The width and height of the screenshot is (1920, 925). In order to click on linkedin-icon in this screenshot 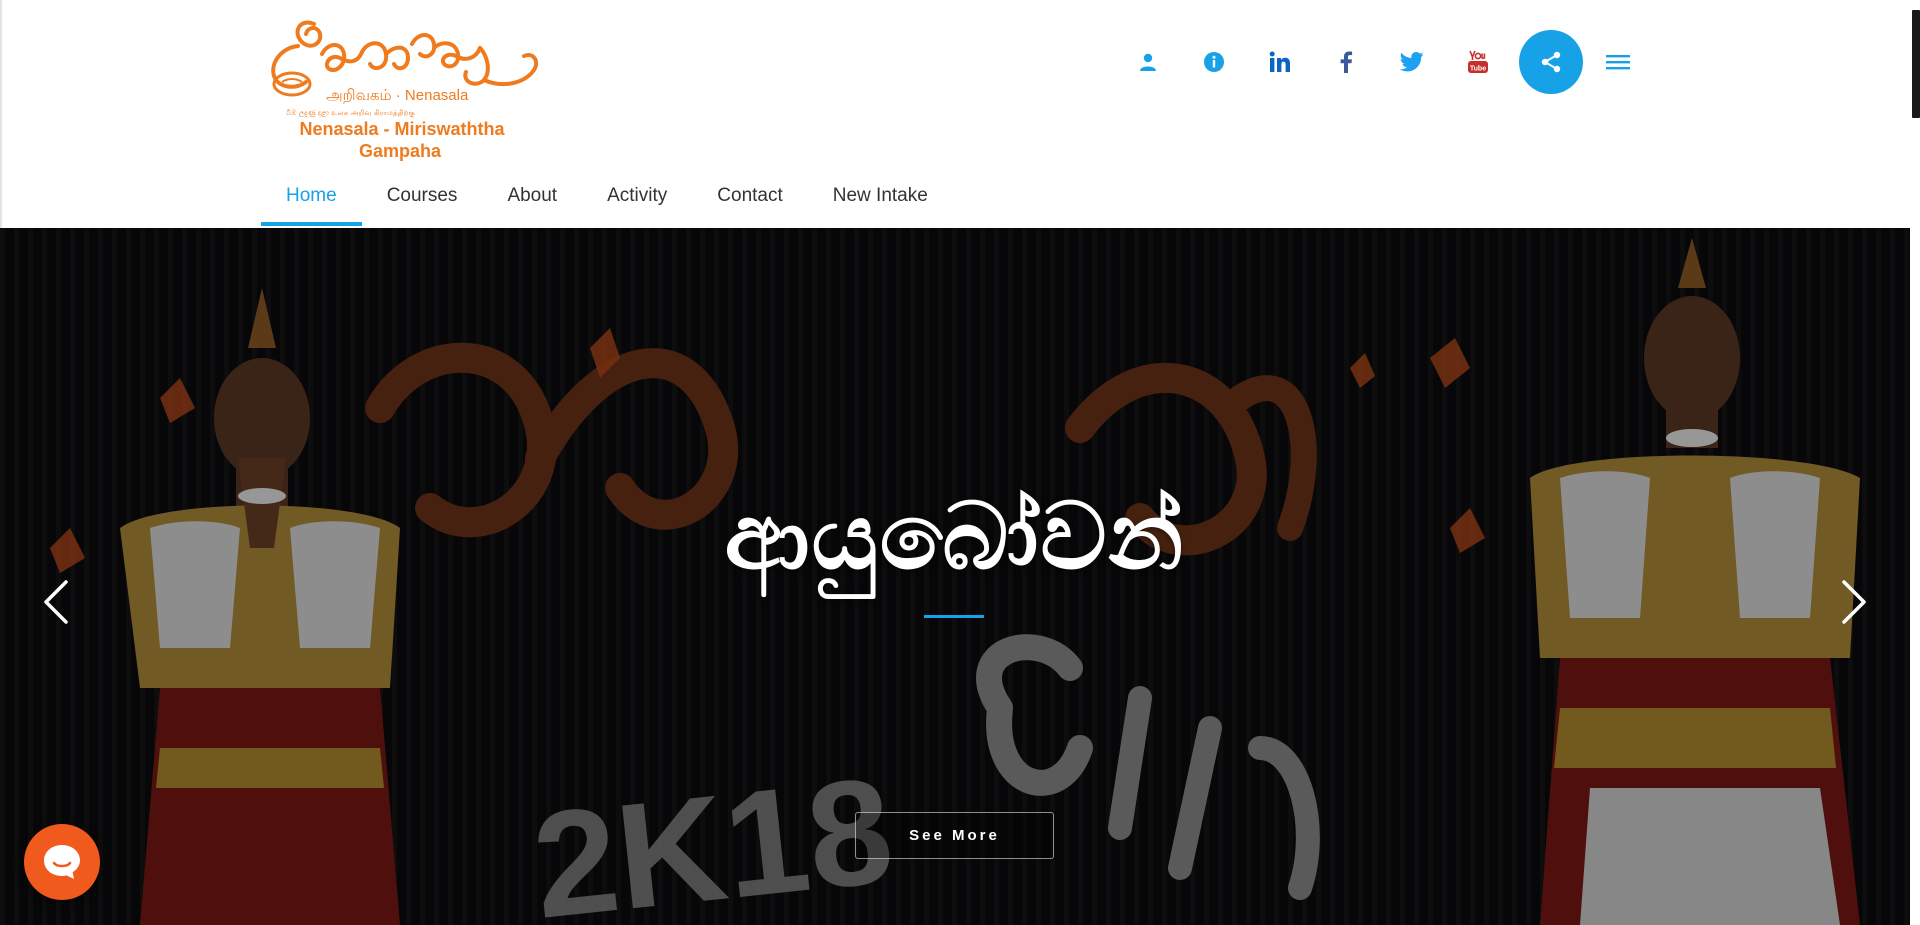, I will do `click(1280, 62)`.